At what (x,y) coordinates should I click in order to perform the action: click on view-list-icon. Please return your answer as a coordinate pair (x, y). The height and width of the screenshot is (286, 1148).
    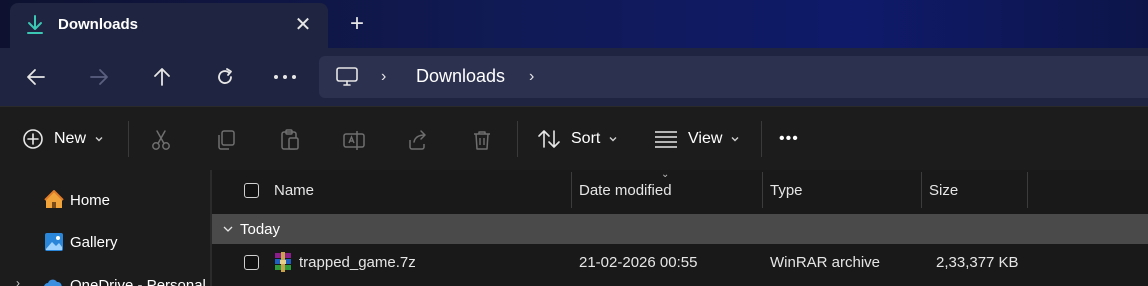
    Looking at the image, I should click on (666, 139).